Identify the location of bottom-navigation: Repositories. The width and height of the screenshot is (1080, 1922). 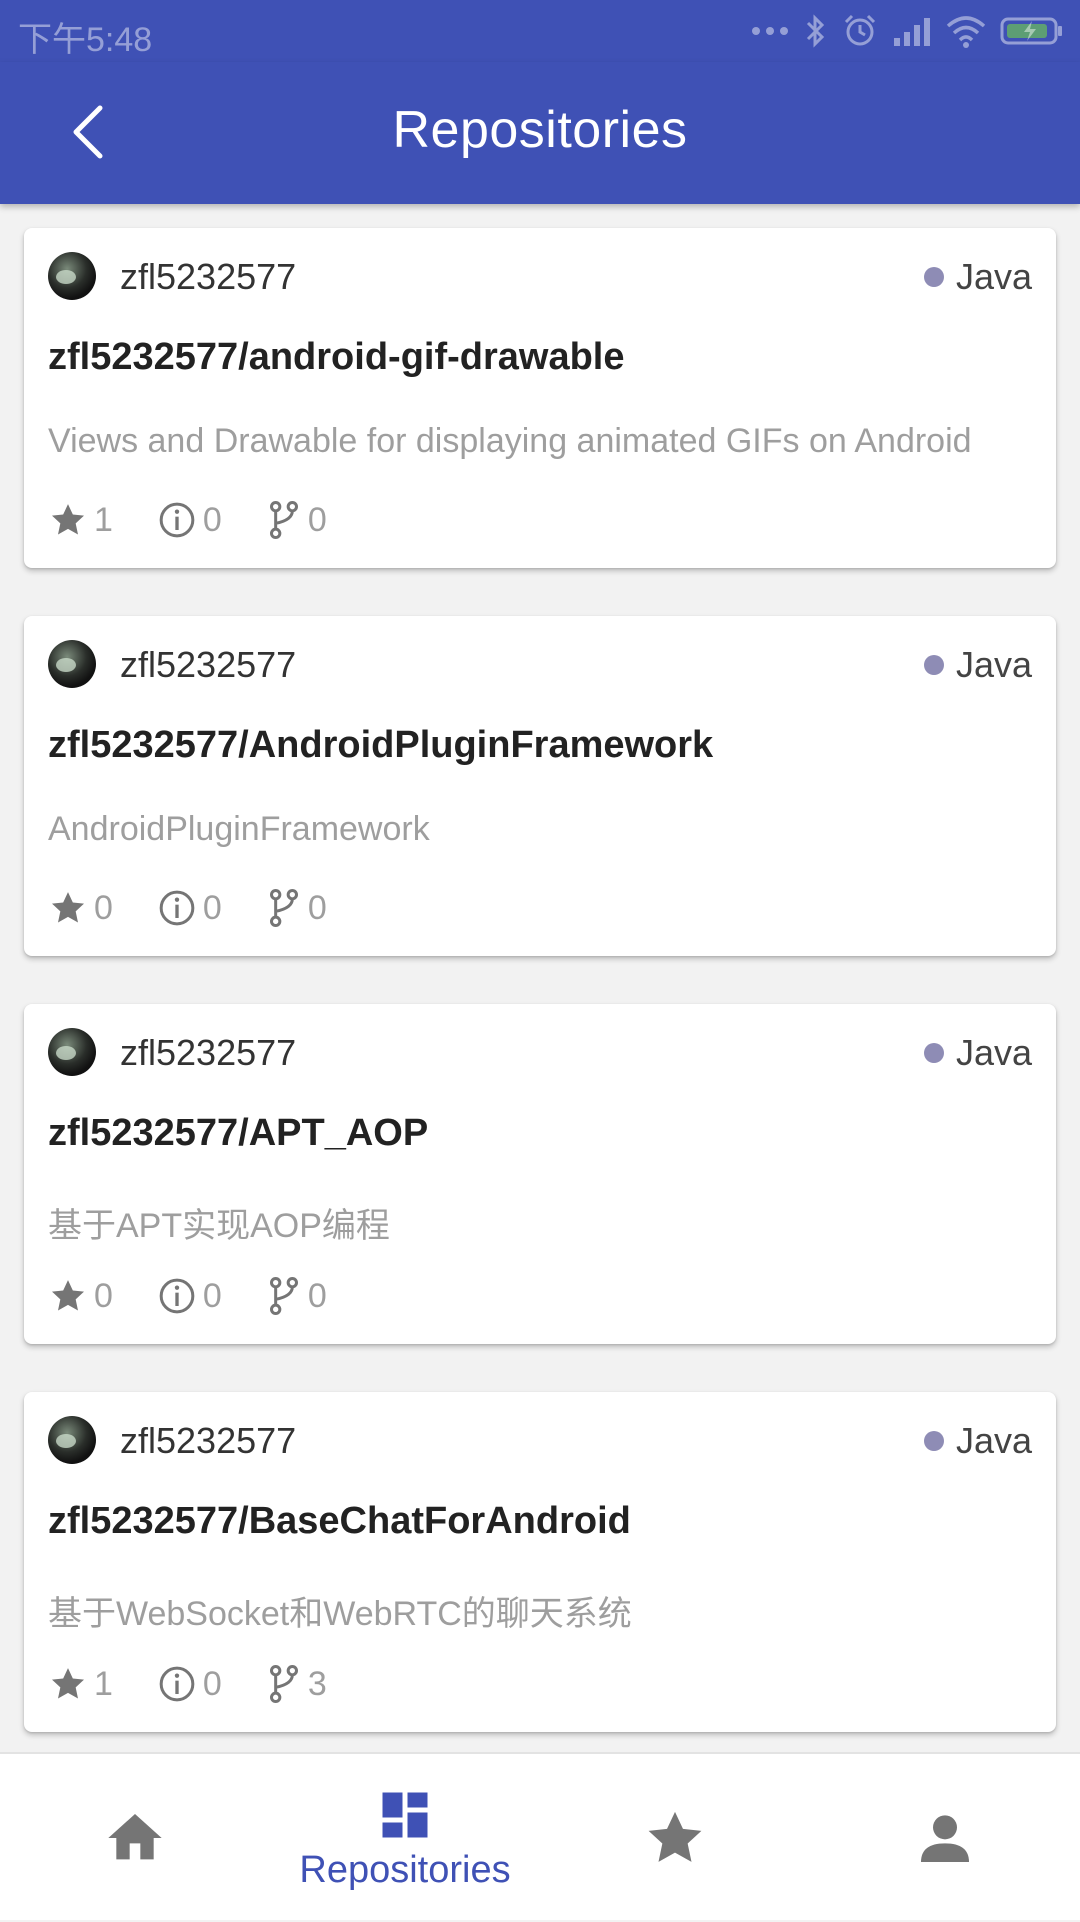
(540, 1836).